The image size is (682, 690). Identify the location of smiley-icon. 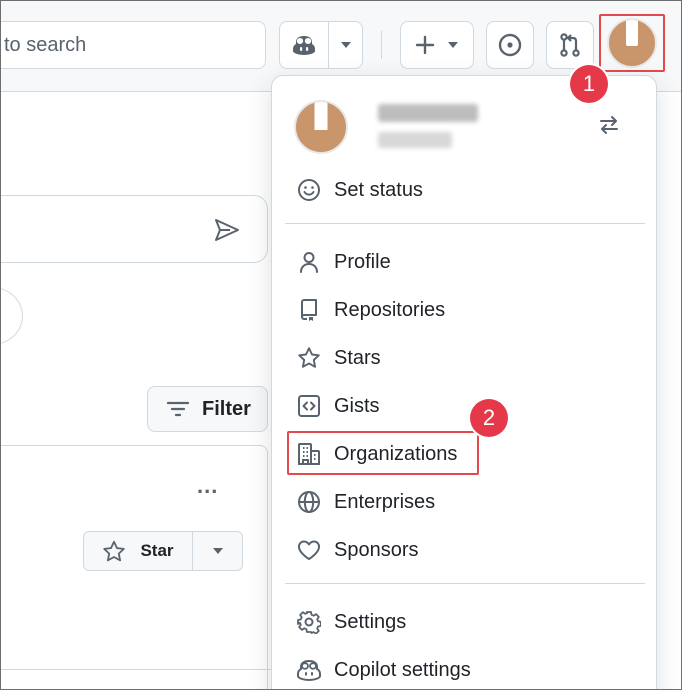
(309, 190).